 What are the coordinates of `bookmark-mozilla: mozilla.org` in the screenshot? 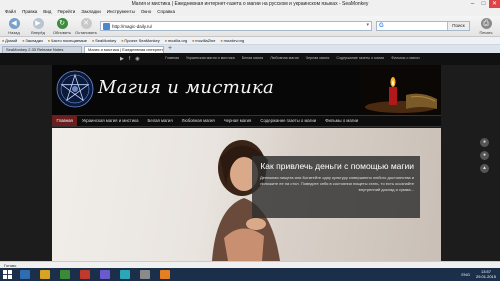 It's located at (176, 40).